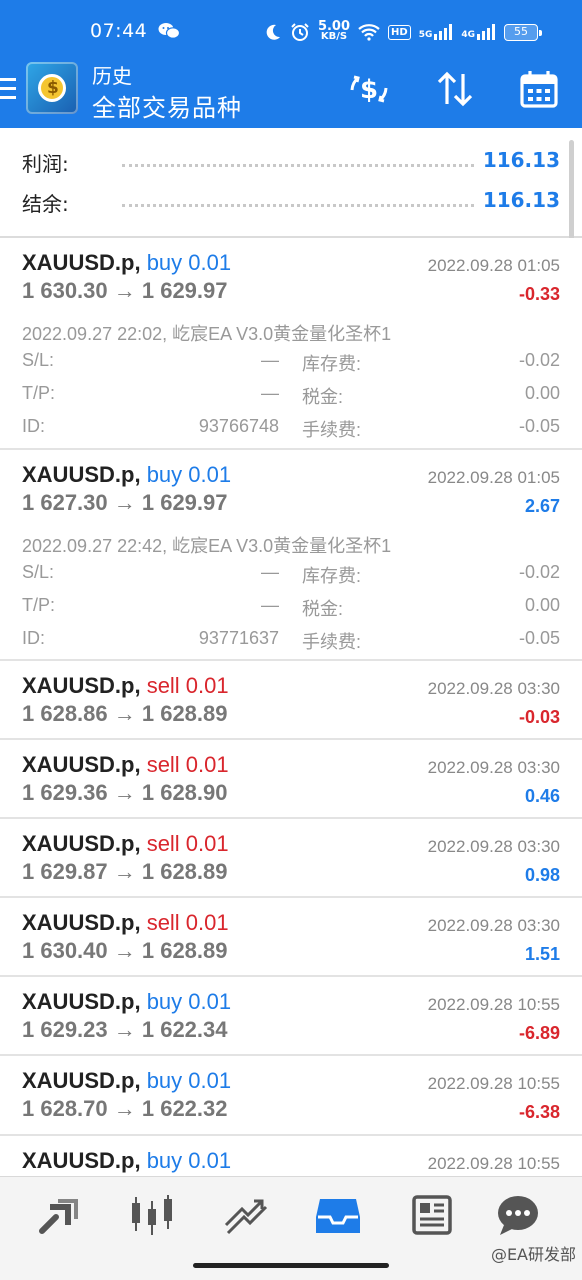 The height and width of the screenshot is (1280, 582). What do you see at coordinates (112, 76) in the screenshot?
I see `page-title: 历史` at bounding box center [112, 76].